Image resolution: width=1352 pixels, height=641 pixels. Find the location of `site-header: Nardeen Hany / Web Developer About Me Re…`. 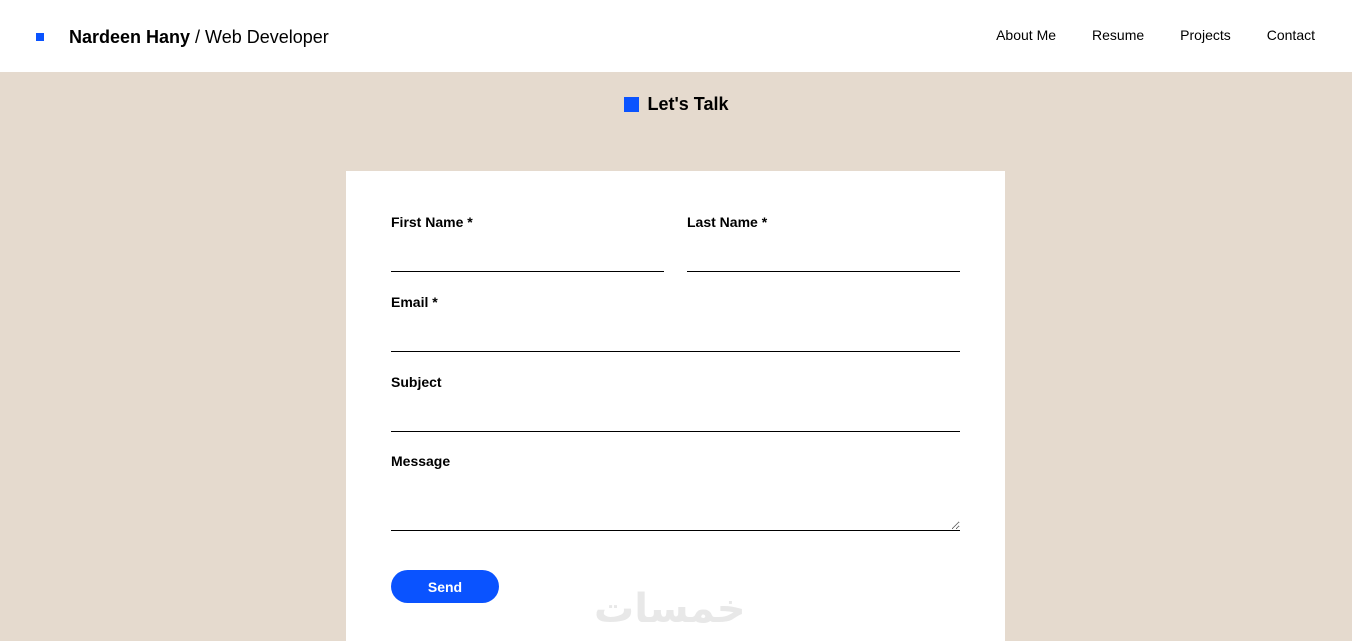

site-header: Nardeen Hany / Web Developer About Me Re… is located at coordinates (676, 36).